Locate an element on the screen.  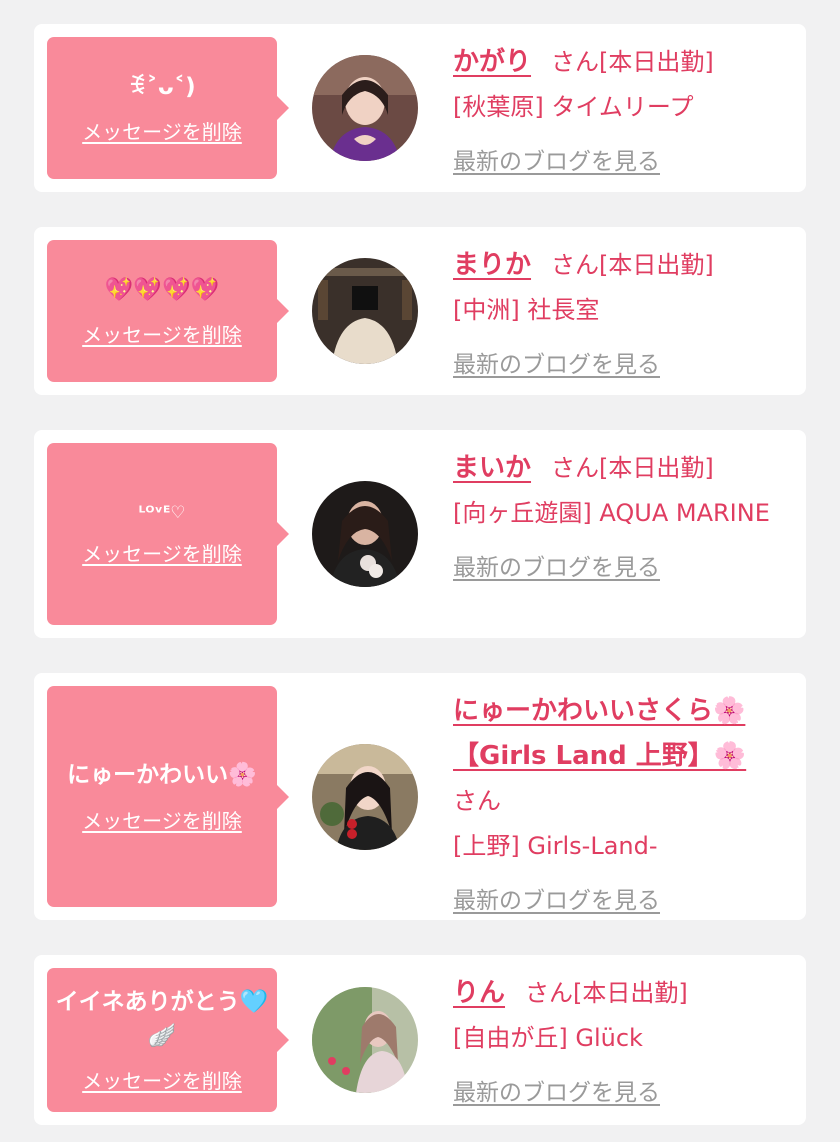
area-label: [秋葉原] is located at coordinates (498, 107).